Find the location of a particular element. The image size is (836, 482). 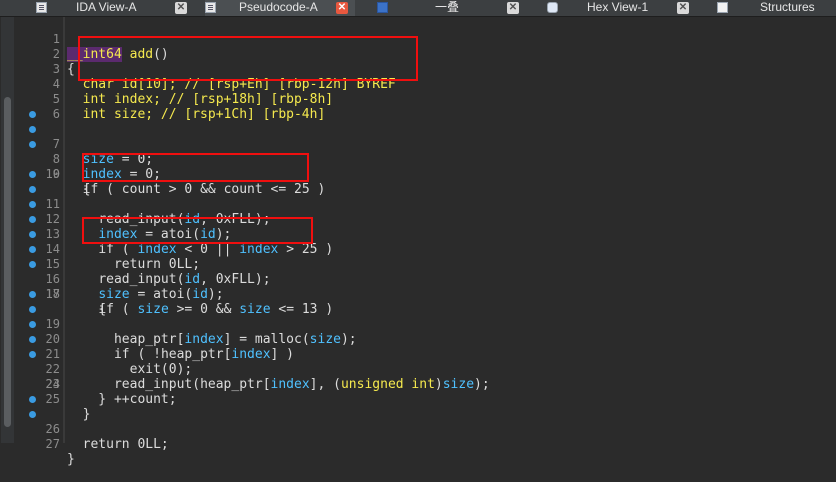

hex-view-icon is located at coordinates (552, 7).